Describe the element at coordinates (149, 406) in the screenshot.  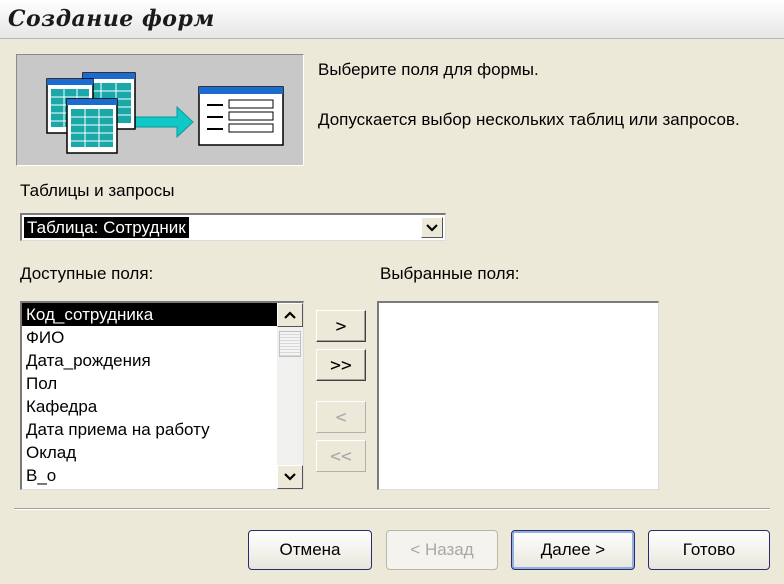
I see `list-item: Кафедра` at that location.